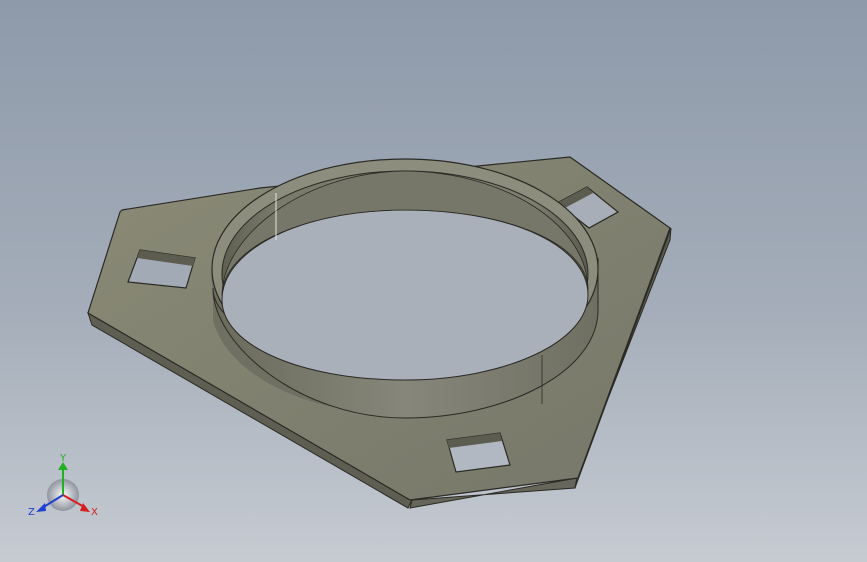 The width and height of the screenshot is (867, 562). What do you see at coordinates (94, 512) in the screenshot?
I see `axis-x-label: X` at bounding box center [94, 512].